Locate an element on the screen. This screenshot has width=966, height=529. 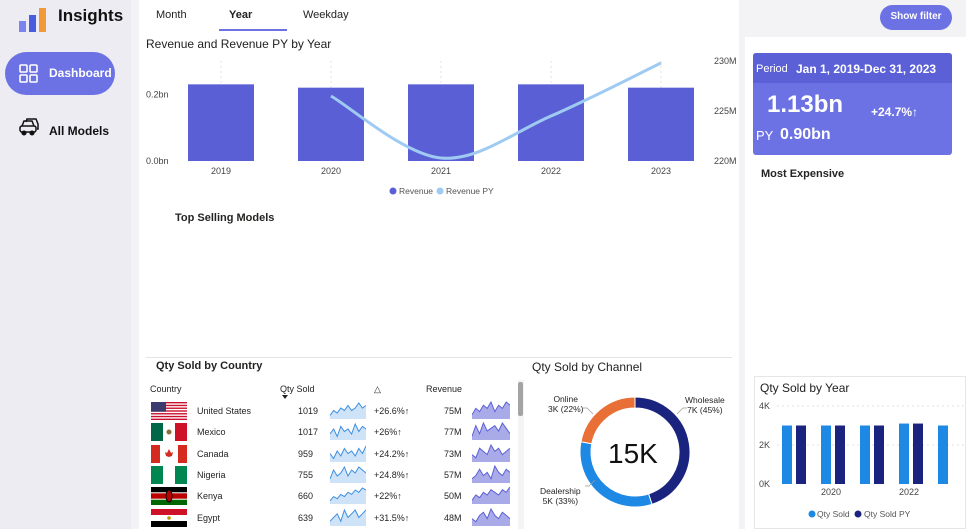
nav-item-all-models: All Models is located at coordinates (65, 130).